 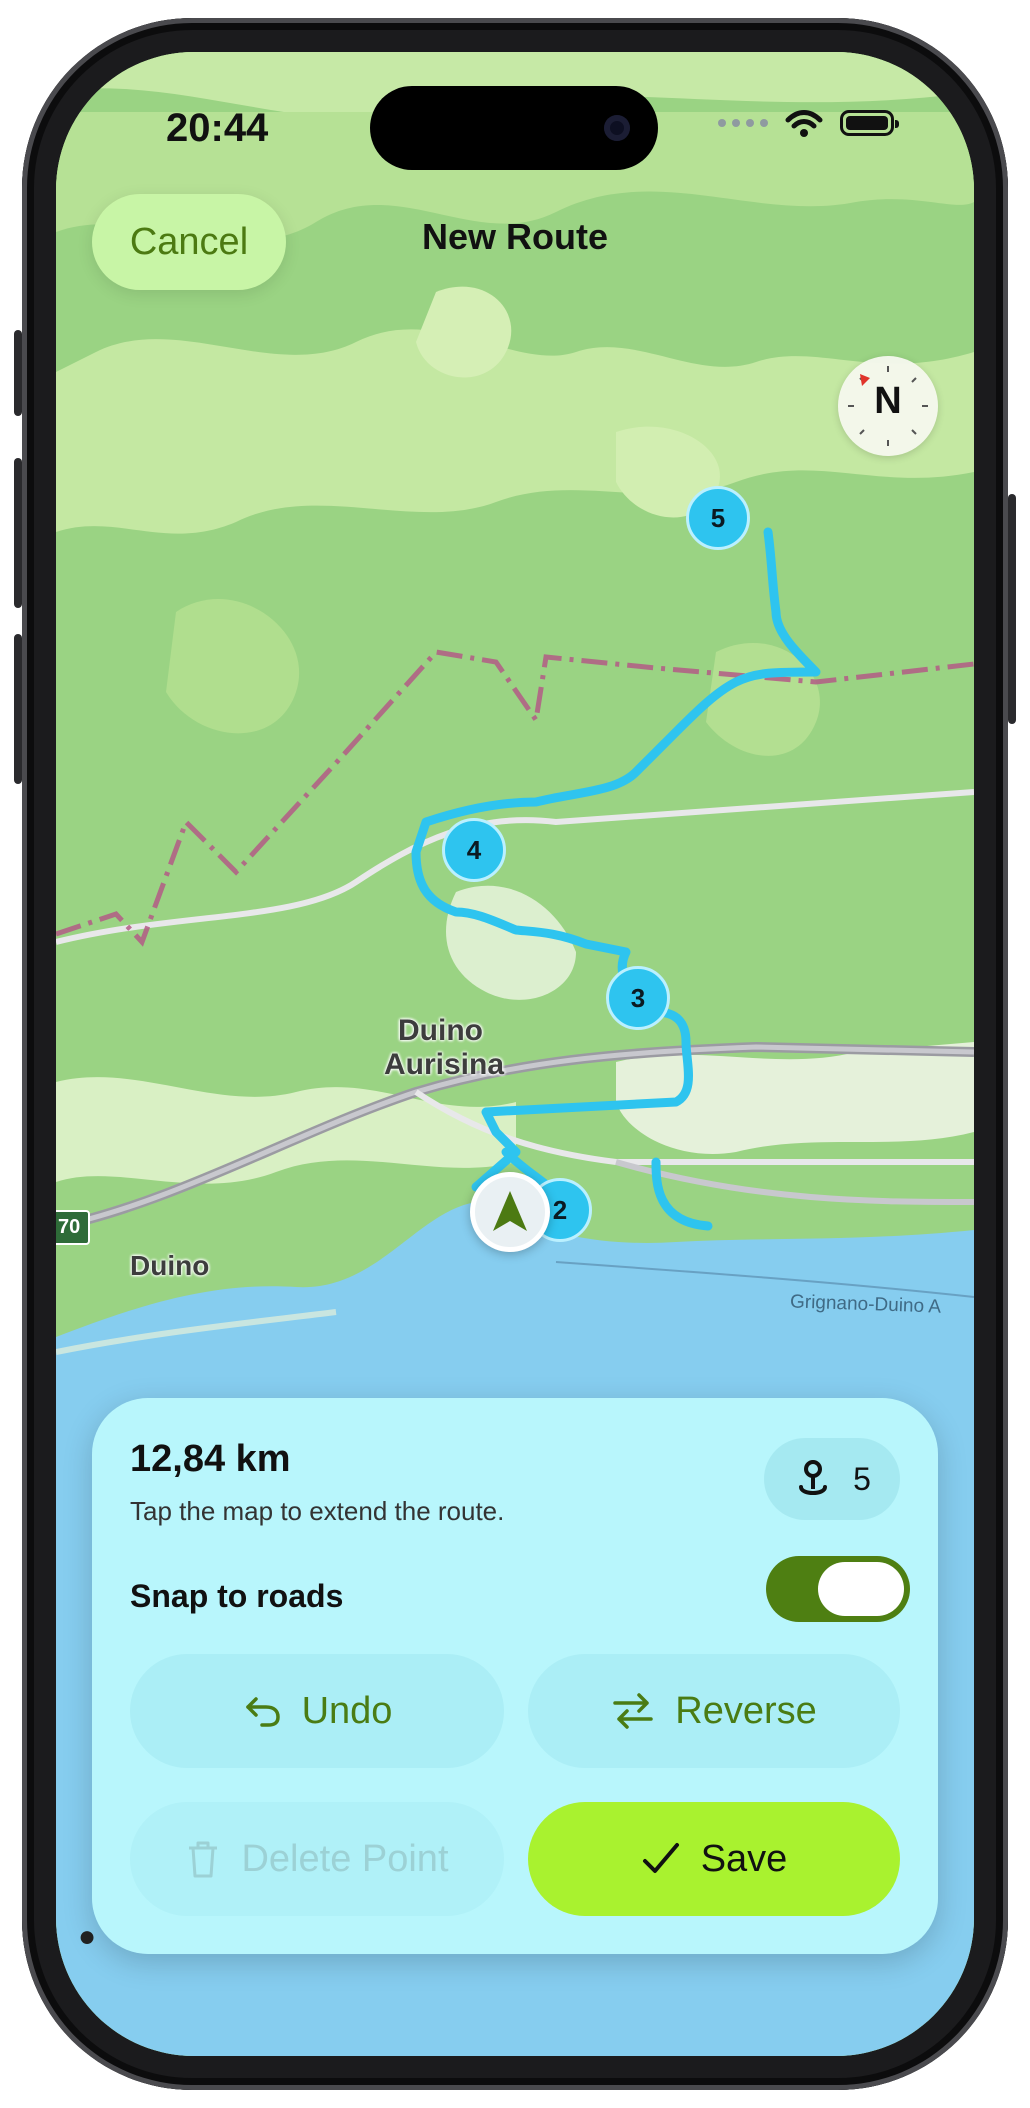 I want to click on signal-dots-icon, so click(x=743, y=123).